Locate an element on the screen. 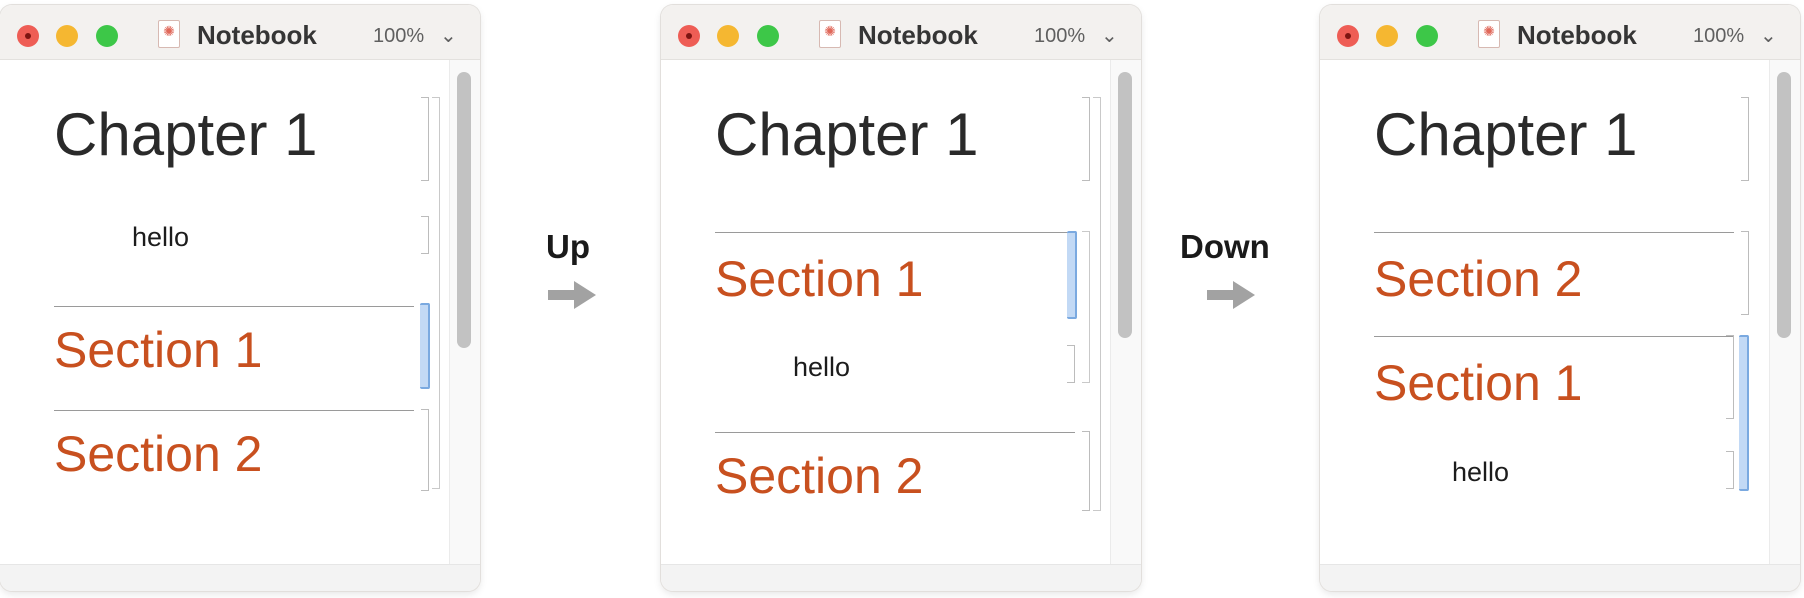  transition-label: Up is located at coordinates (568, 246).